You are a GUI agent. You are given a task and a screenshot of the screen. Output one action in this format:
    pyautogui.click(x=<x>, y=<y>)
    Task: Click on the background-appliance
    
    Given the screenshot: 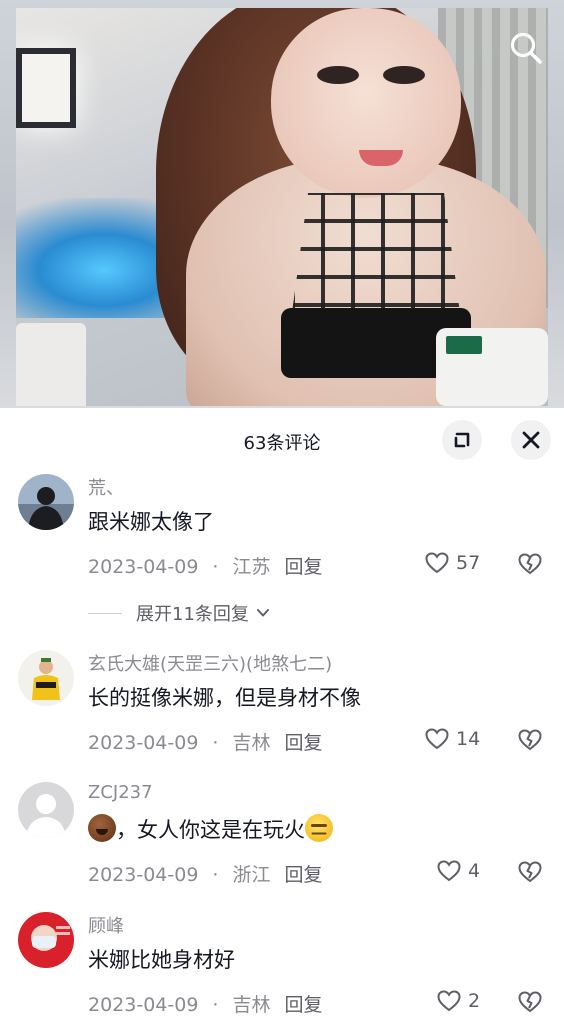 What is the action you would take?
    pyautogui.click(x=492, y=367)
    